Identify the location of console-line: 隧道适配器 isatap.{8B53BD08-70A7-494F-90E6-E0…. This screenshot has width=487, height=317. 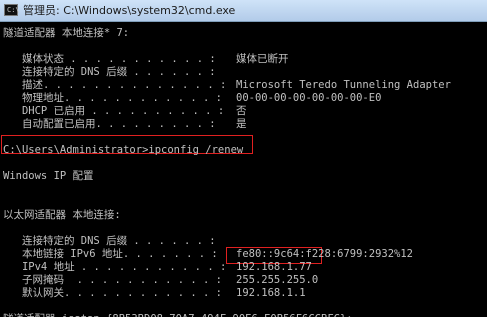
(243, 315).